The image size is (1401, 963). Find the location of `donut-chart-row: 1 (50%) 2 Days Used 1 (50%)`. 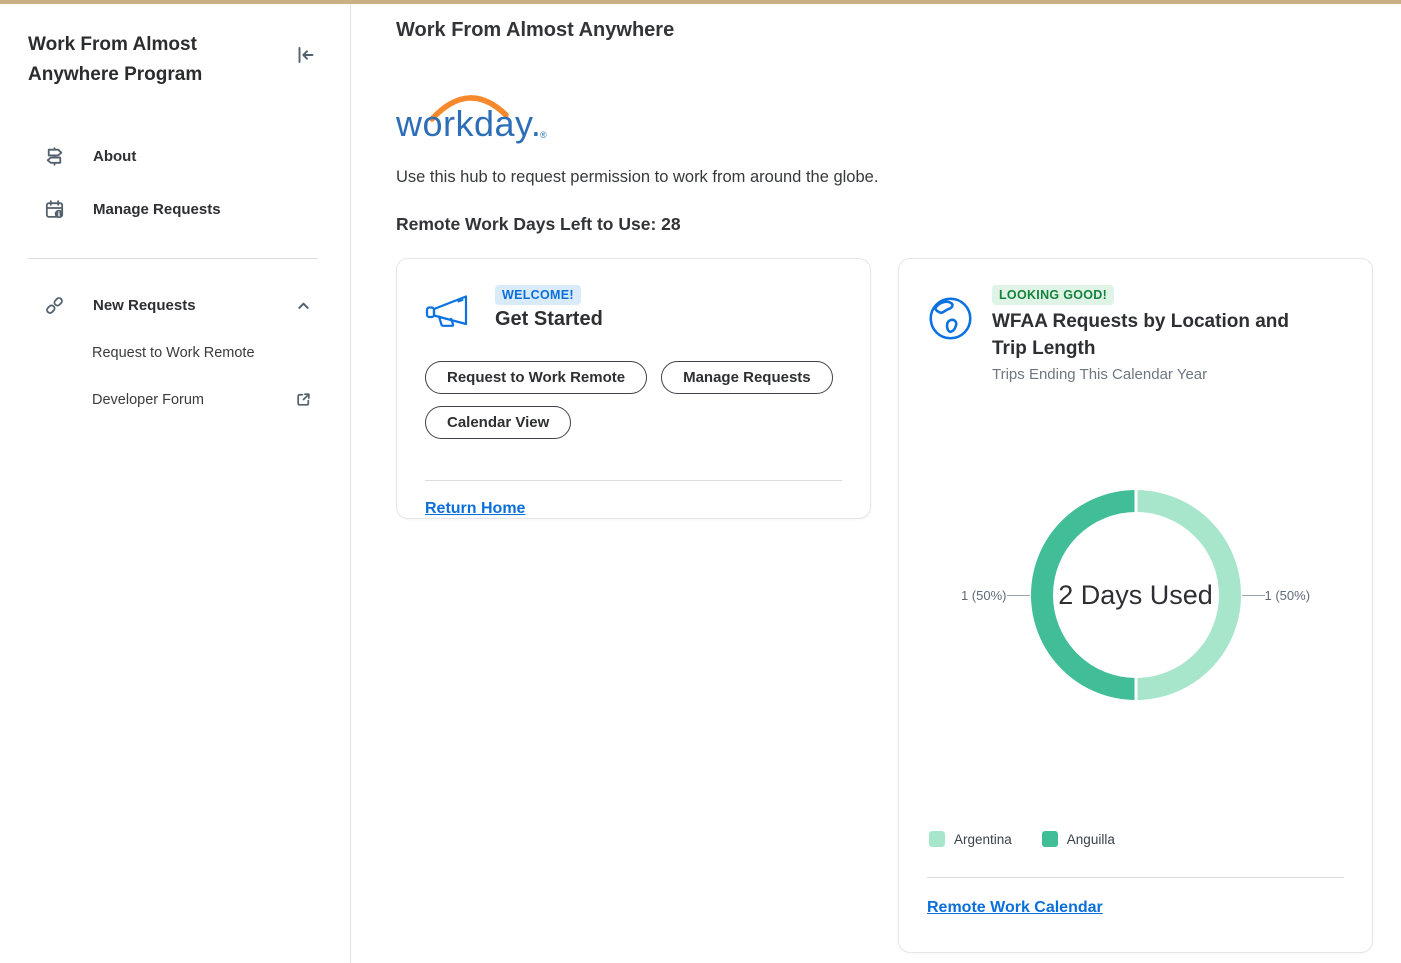

donut-chart-row: 1 (50%) 2 Days Used 1 (50%) is located at coordinates (1135, 595).